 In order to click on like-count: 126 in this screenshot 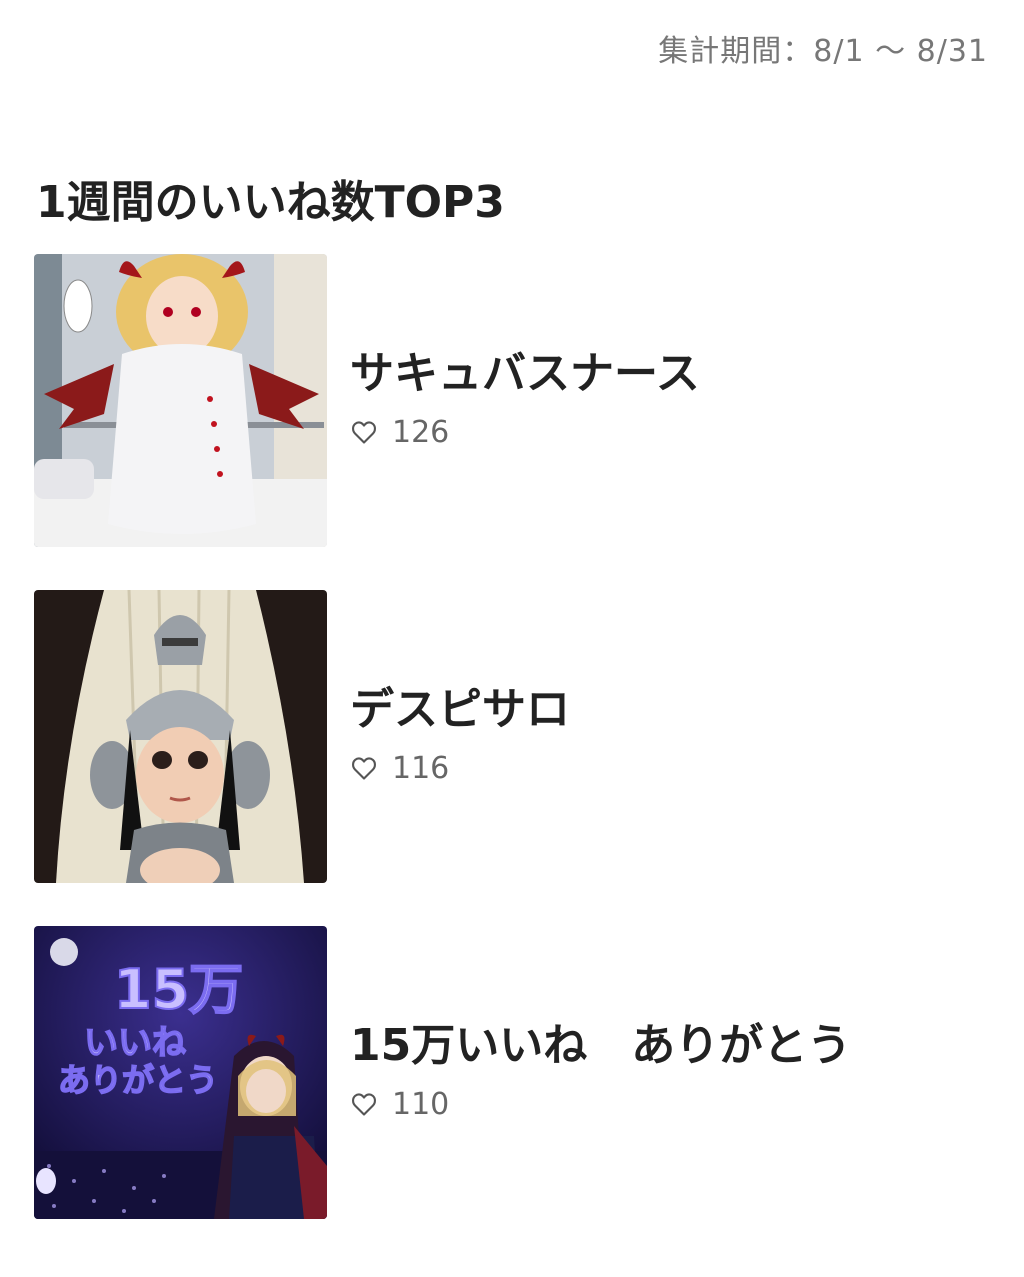, I will do `click(421, 432)`.